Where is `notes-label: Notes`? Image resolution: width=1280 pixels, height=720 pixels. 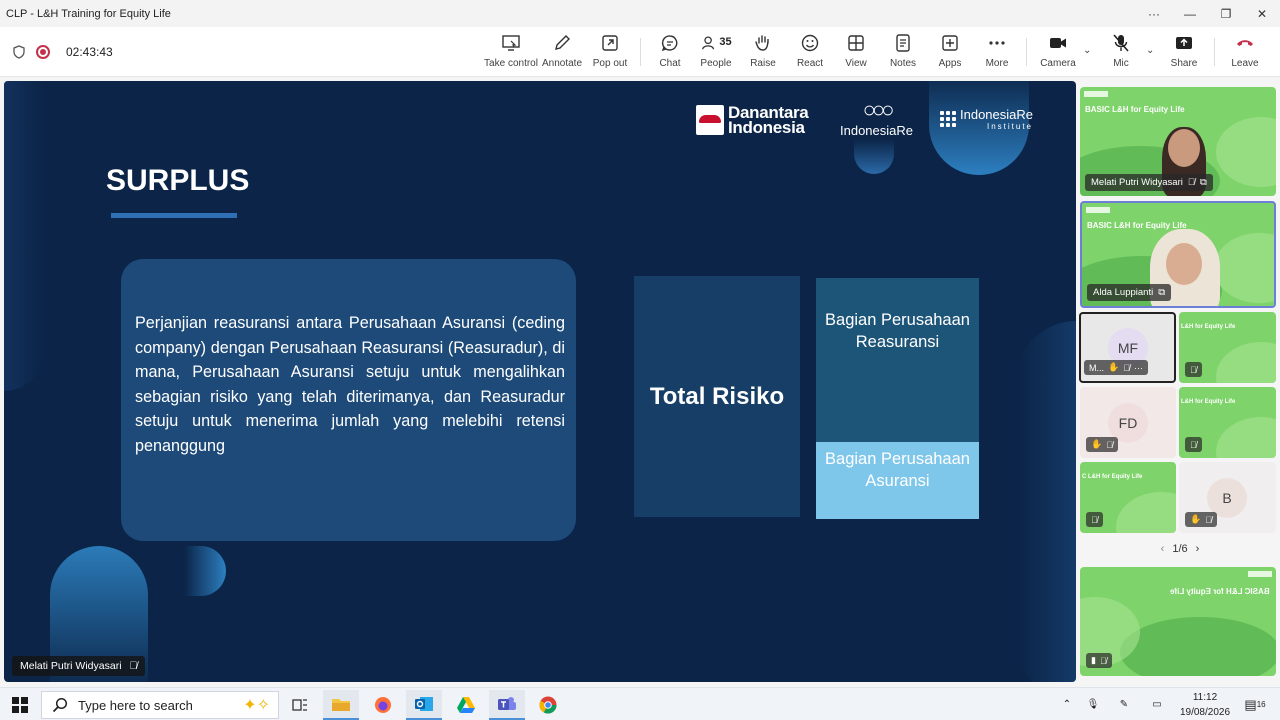 notes-label: Notes is located at coordinates (903, 63).